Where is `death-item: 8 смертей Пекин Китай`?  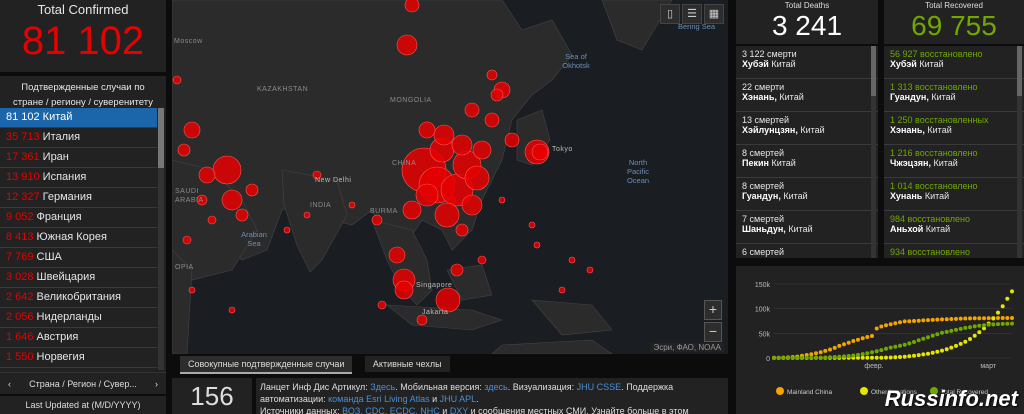 death-item: 8 смертей Пекин Китай is located at coordinates (807, 161).